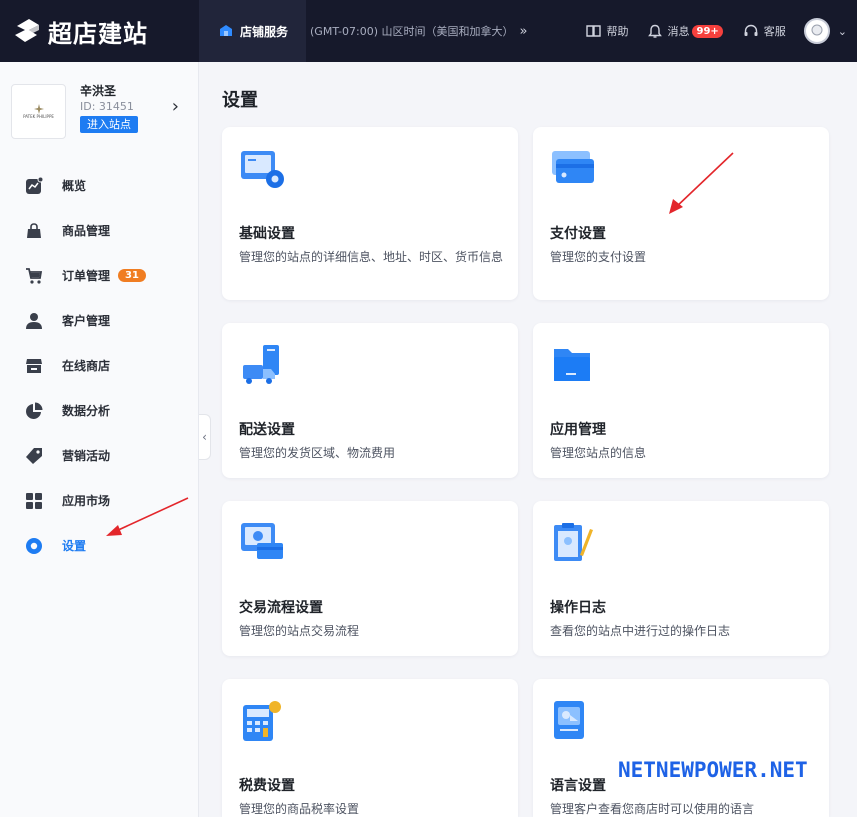 This screenshot has width=857, height=817. I want to click on basic-settings-icon, so click(262, 169).